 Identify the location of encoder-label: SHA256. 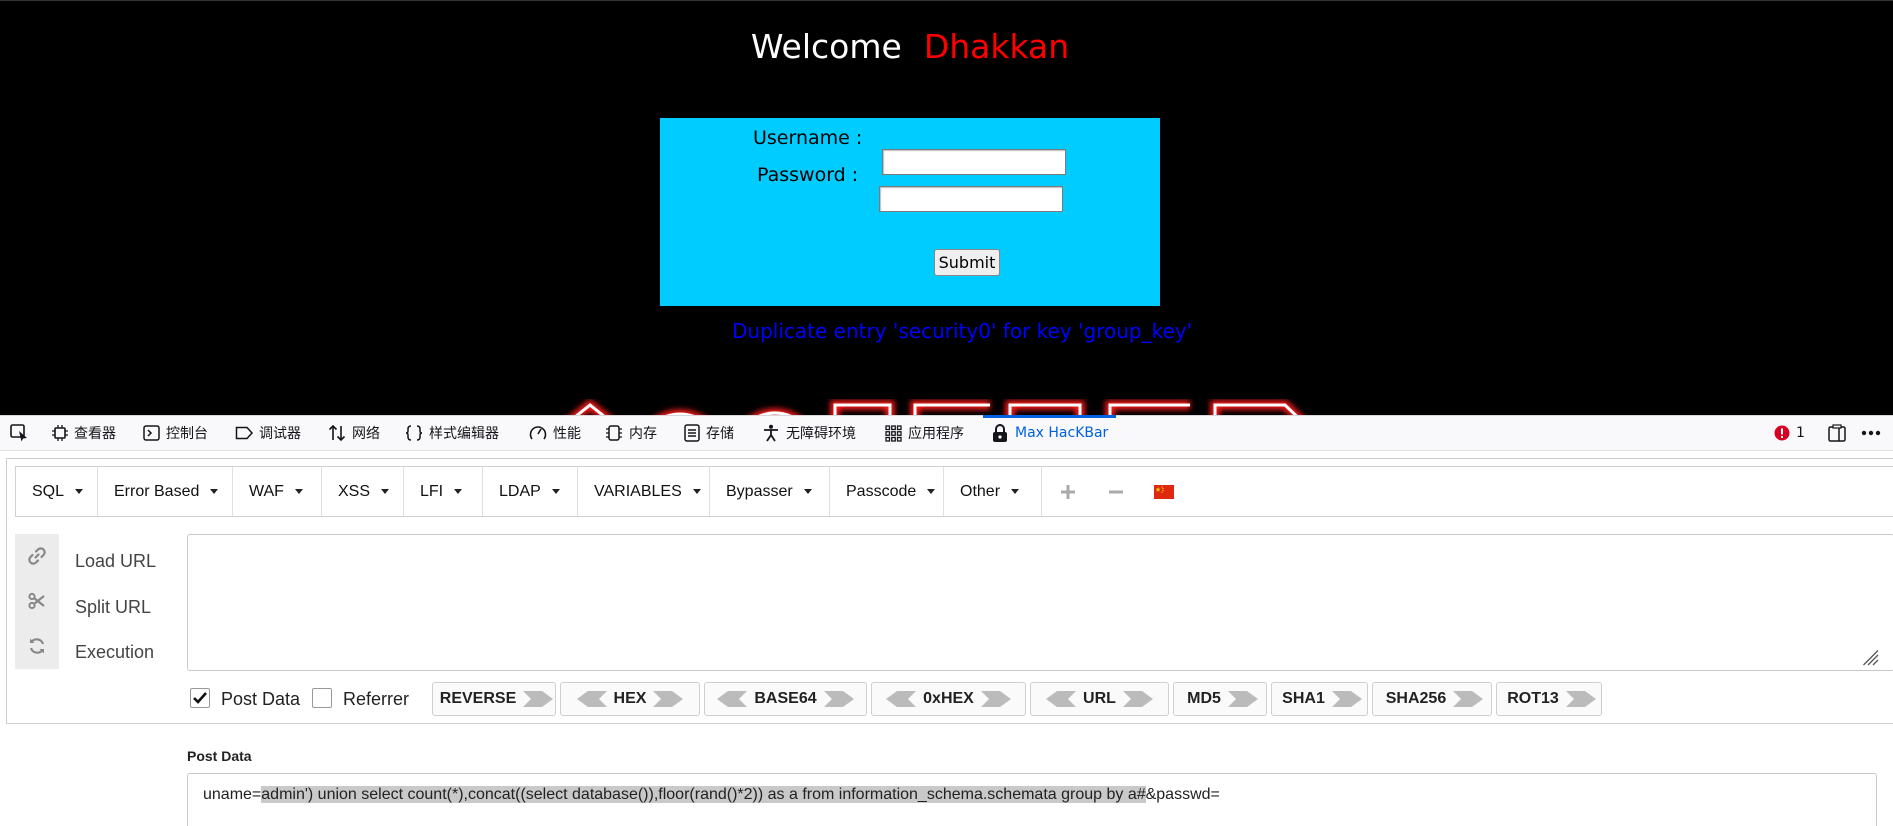
(1416, 698).